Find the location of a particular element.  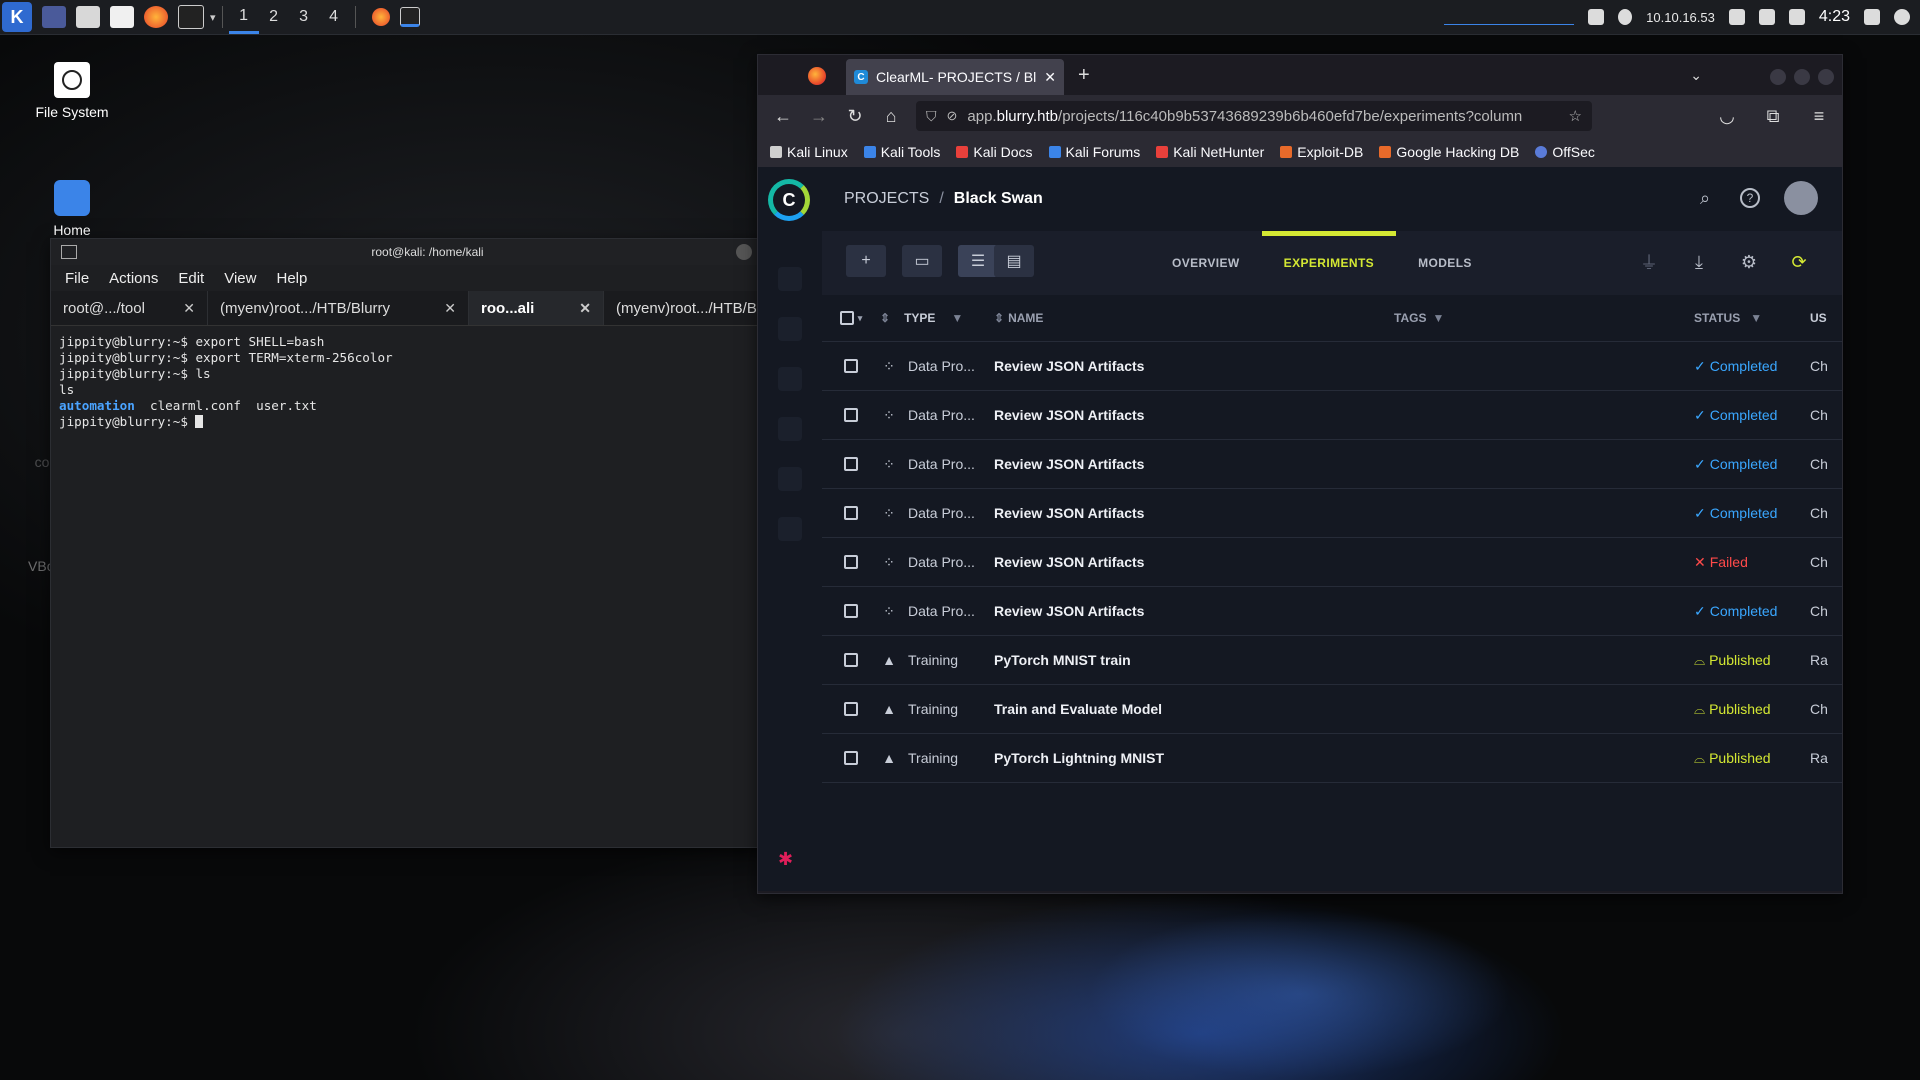

bookmark-offsec: OffSec is located at coordinates (1565, 152).